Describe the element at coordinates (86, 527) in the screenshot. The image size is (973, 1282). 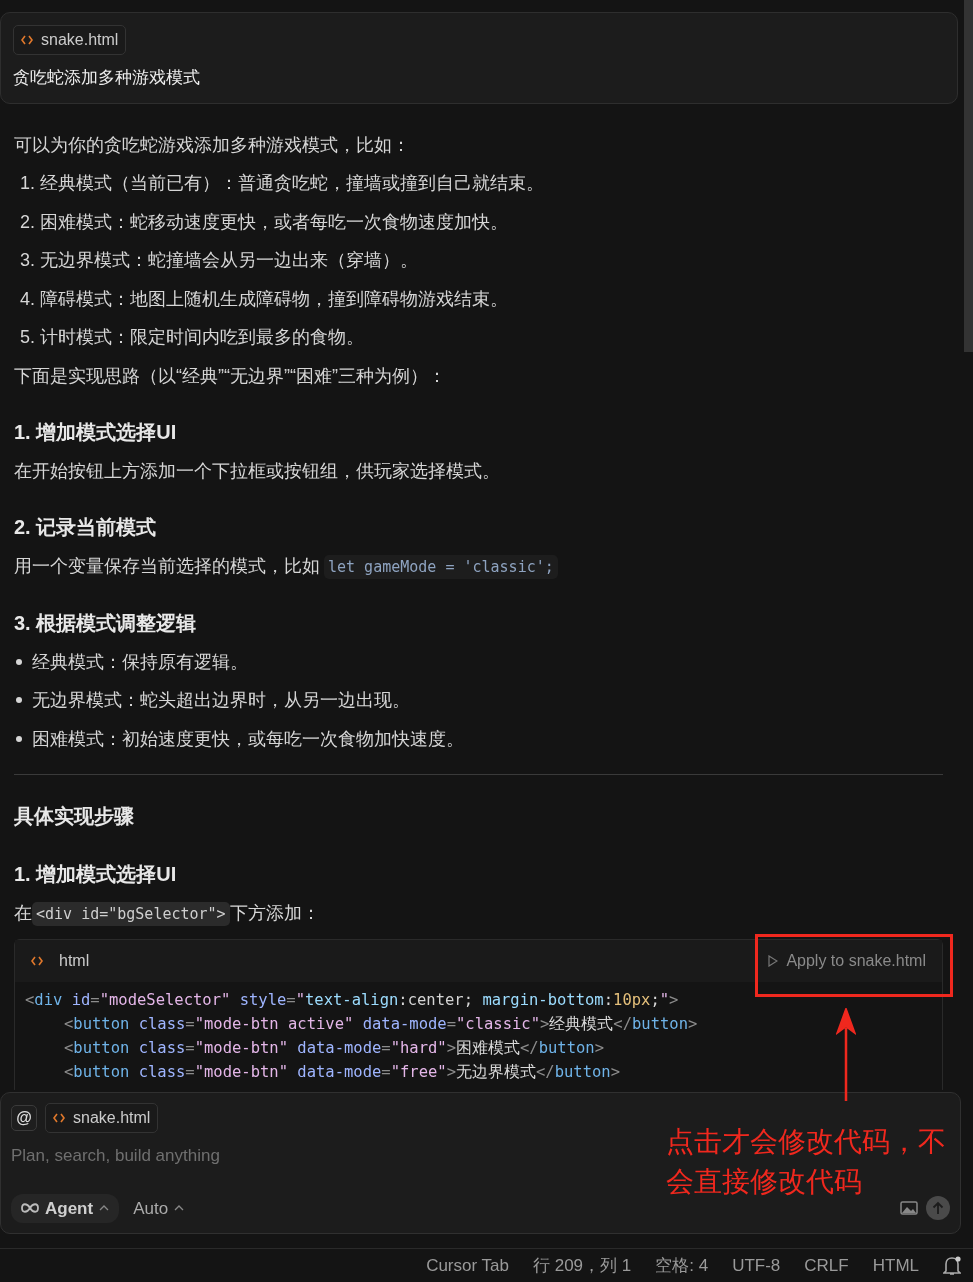
I see `heading: 2. 记录当前模式` at that location.